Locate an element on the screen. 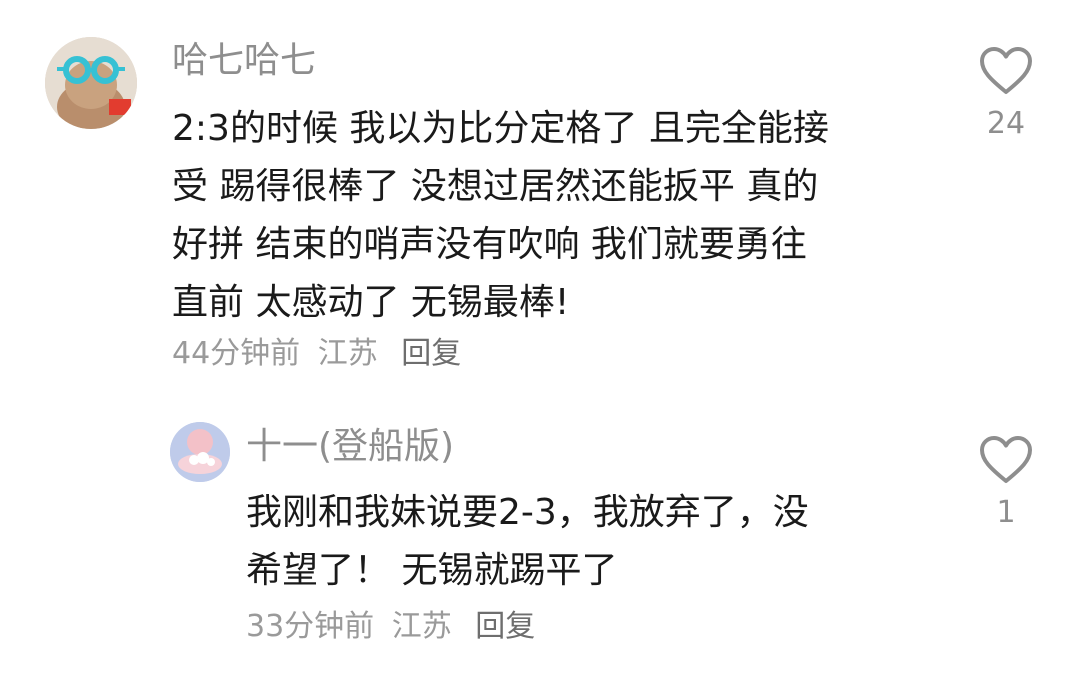  avatar-cloud-icon is located at coordinates (200, 452).